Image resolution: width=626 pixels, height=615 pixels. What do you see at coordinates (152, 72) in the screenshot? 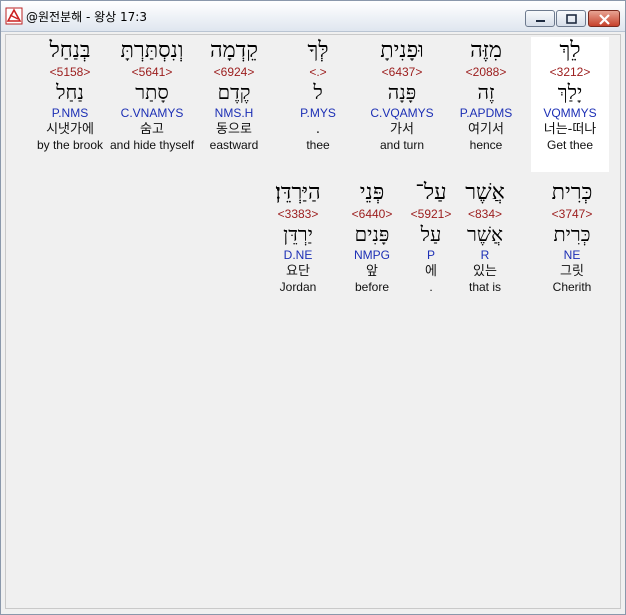
I see `strong-number: <5641>` at bounding box center [152, 72].